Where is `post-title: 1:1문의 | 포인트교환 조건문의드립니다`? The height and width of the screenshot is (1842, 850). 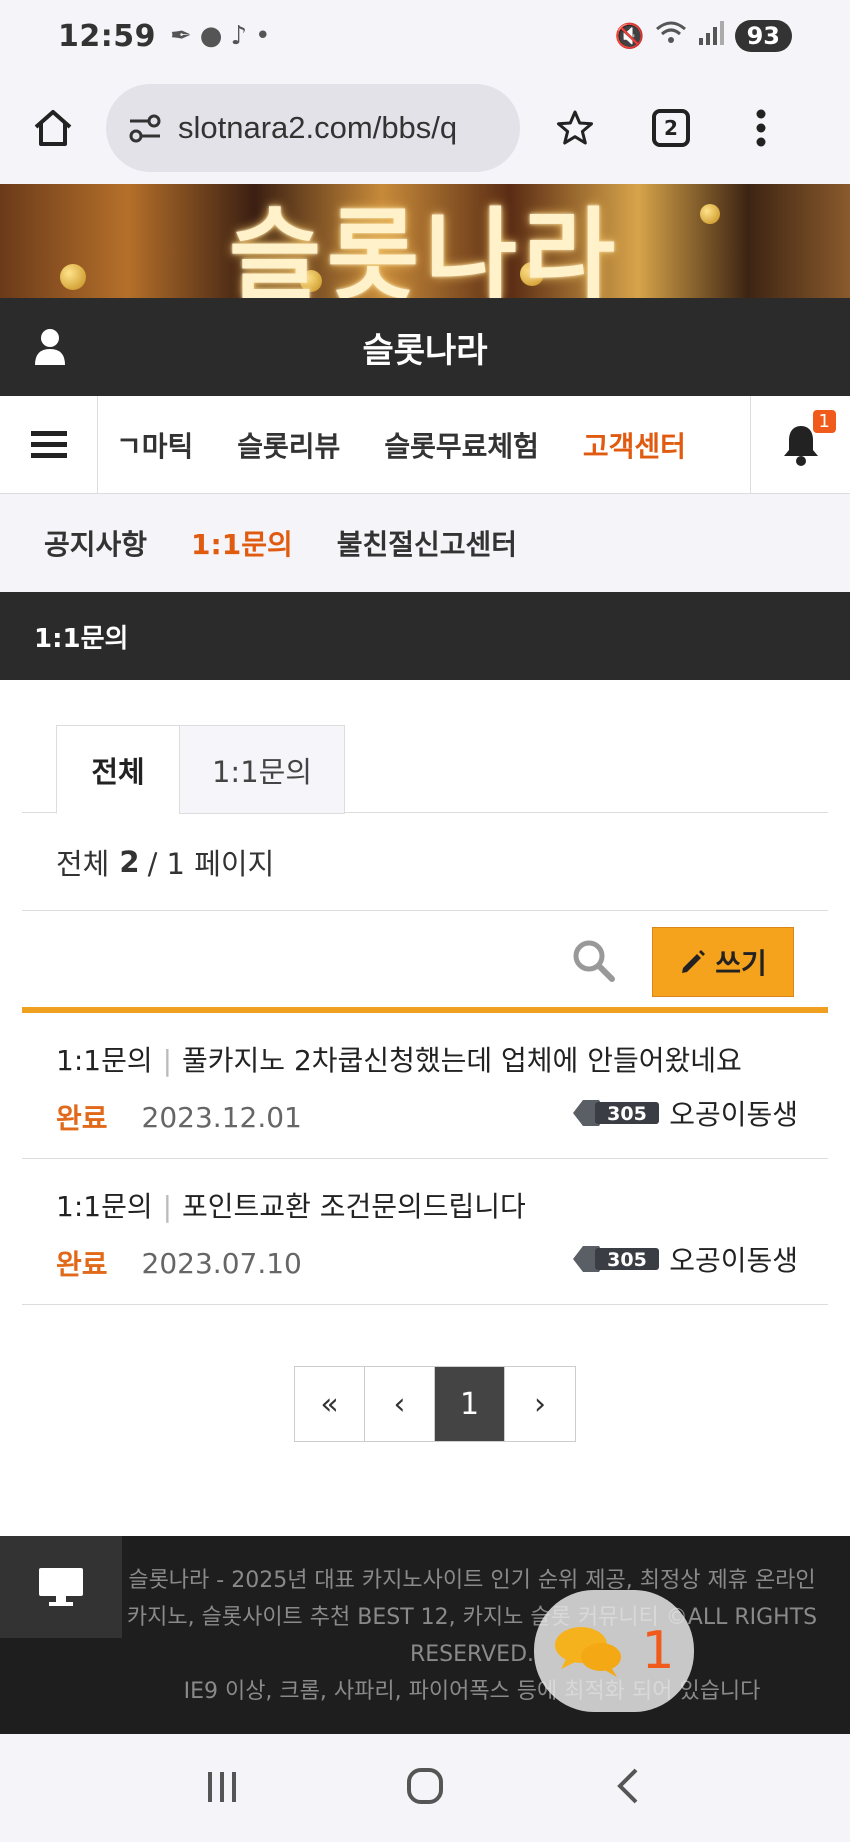
post-title: 1:1문의 | 포인트교환 조건문의드립니다 is located at coordinates (291, 1205).